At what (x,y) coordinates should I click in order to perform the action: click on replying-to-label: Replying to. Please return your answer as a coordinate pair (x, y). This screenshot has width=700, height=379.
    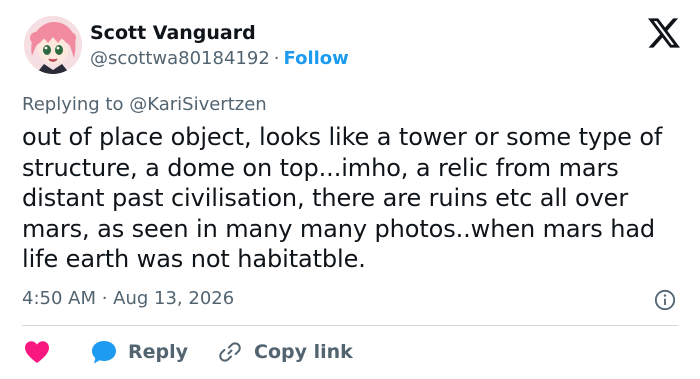
    Looking at the image, I should click on (73, 104).